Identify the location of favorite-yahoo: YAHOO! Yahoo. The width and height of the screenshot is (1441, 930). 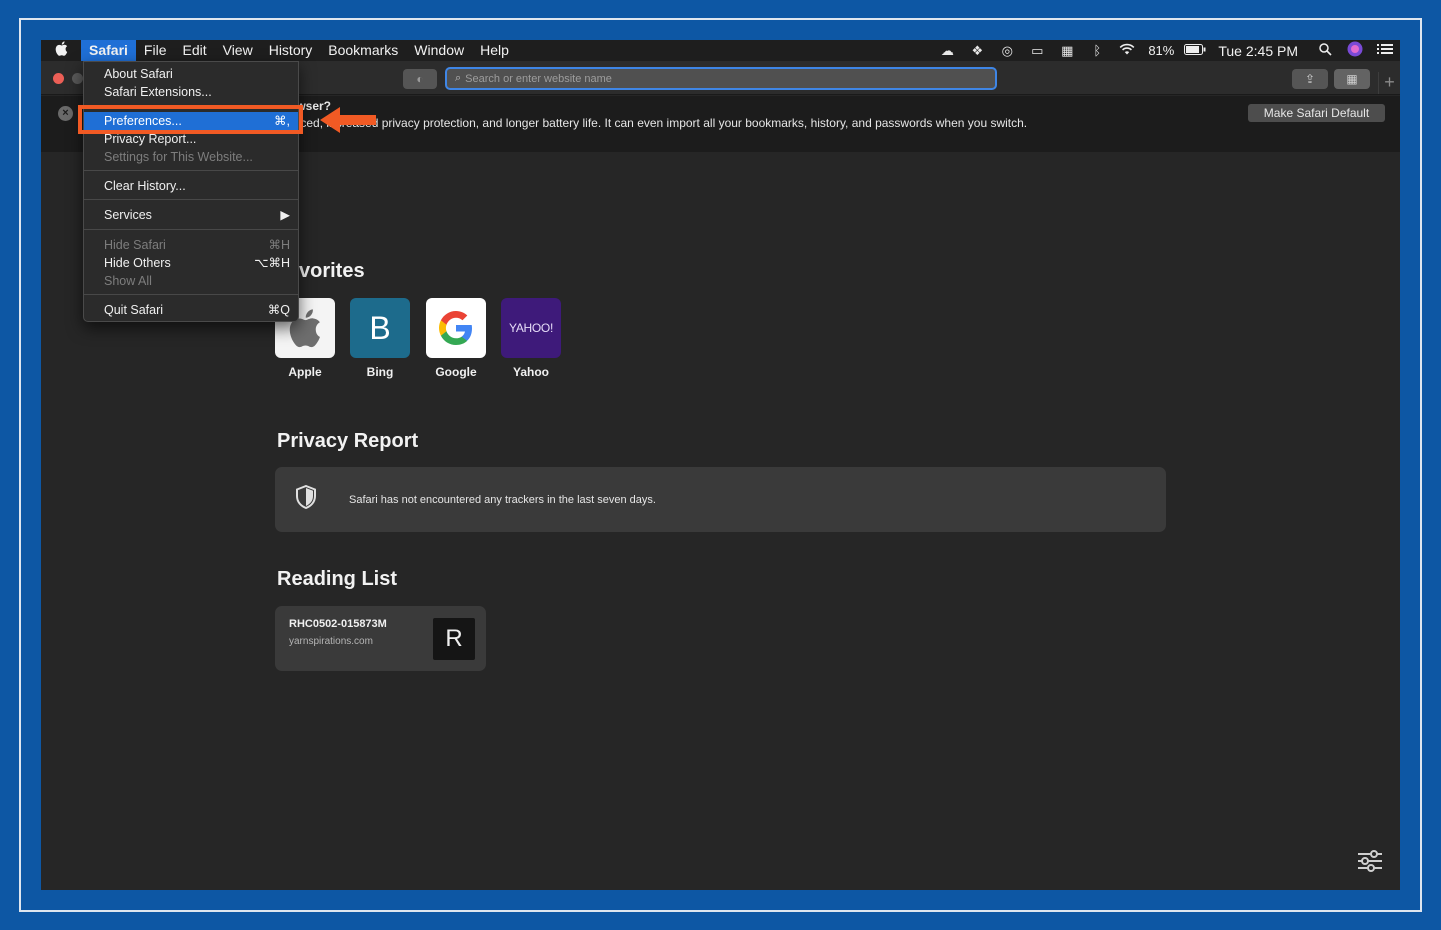
(531, 338).